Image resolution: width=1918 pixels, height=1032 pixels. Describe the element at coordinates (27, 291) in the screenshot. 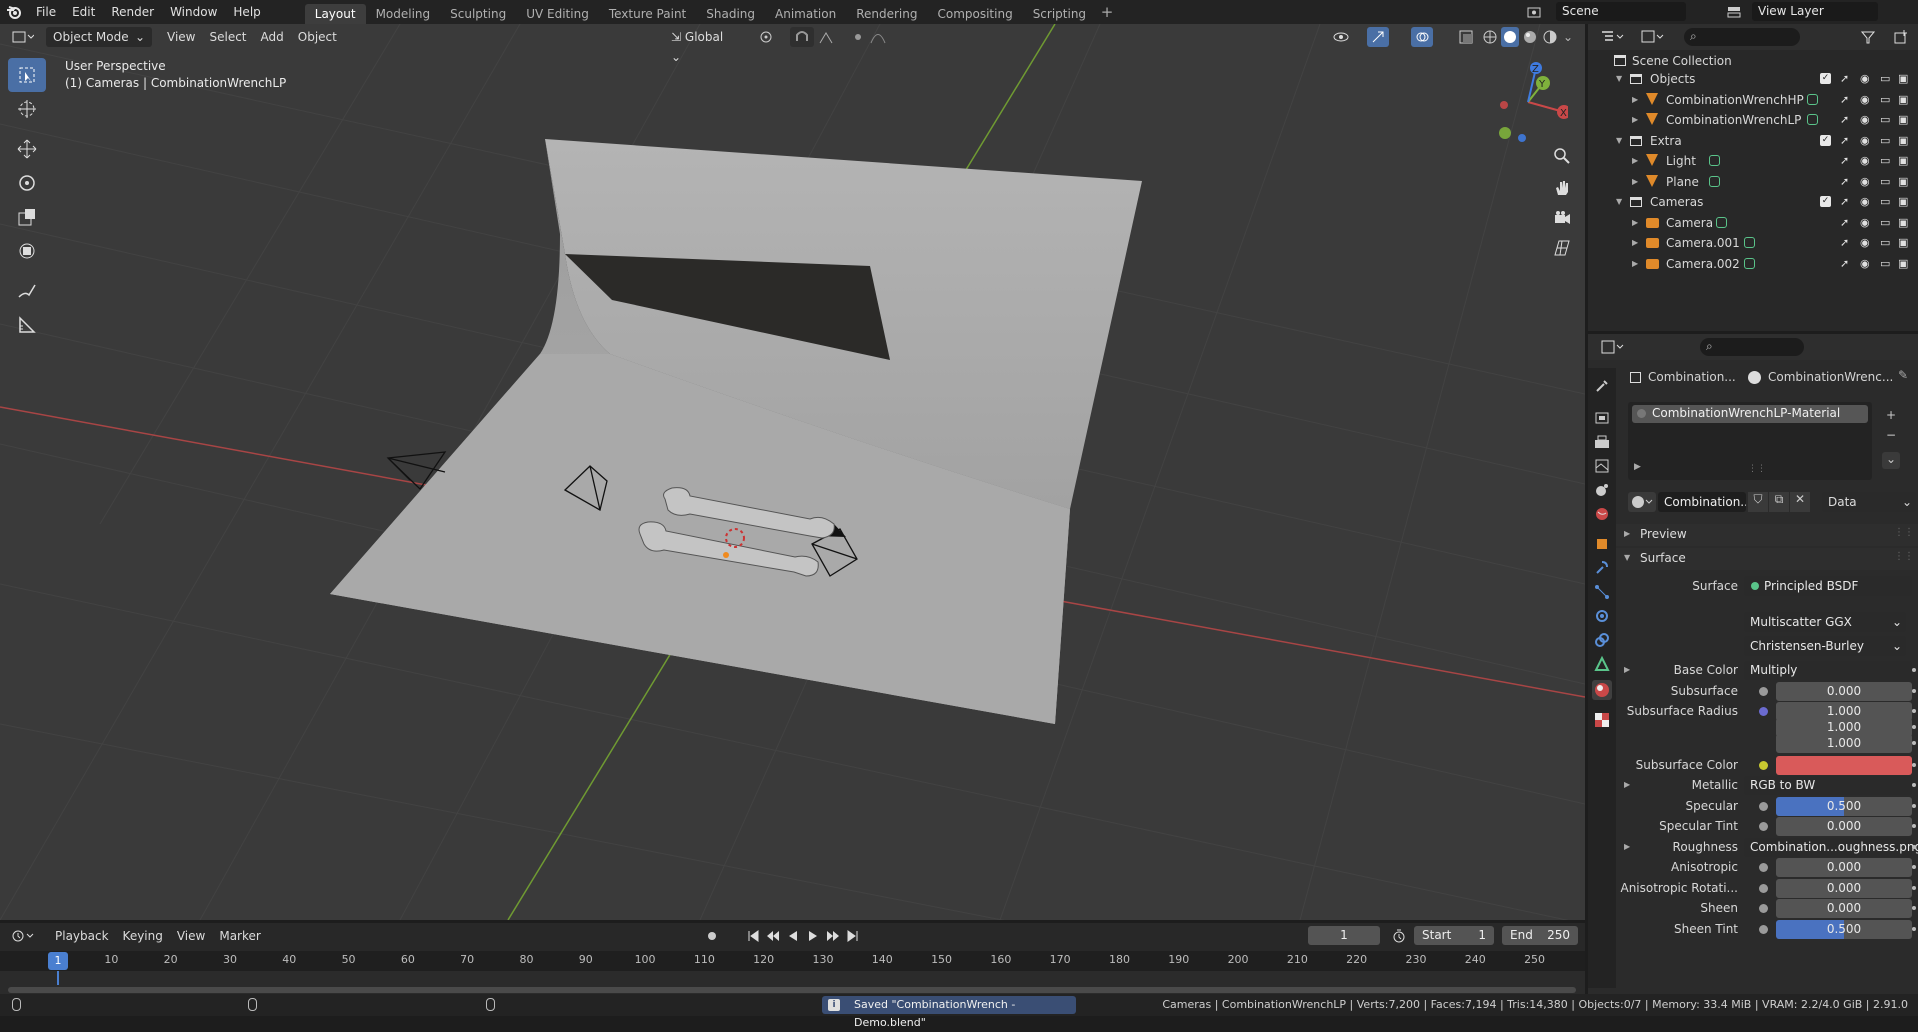

I see `annotate-tool` at that location.